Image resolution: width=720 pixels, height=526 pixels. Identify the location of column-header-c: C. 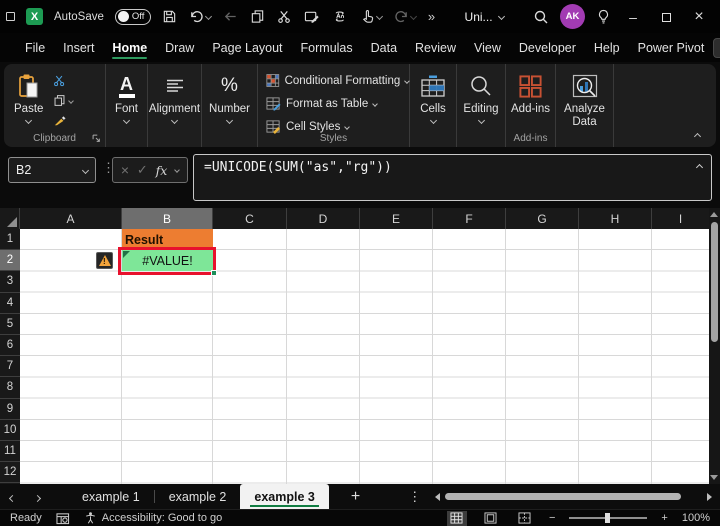
(250, 218).